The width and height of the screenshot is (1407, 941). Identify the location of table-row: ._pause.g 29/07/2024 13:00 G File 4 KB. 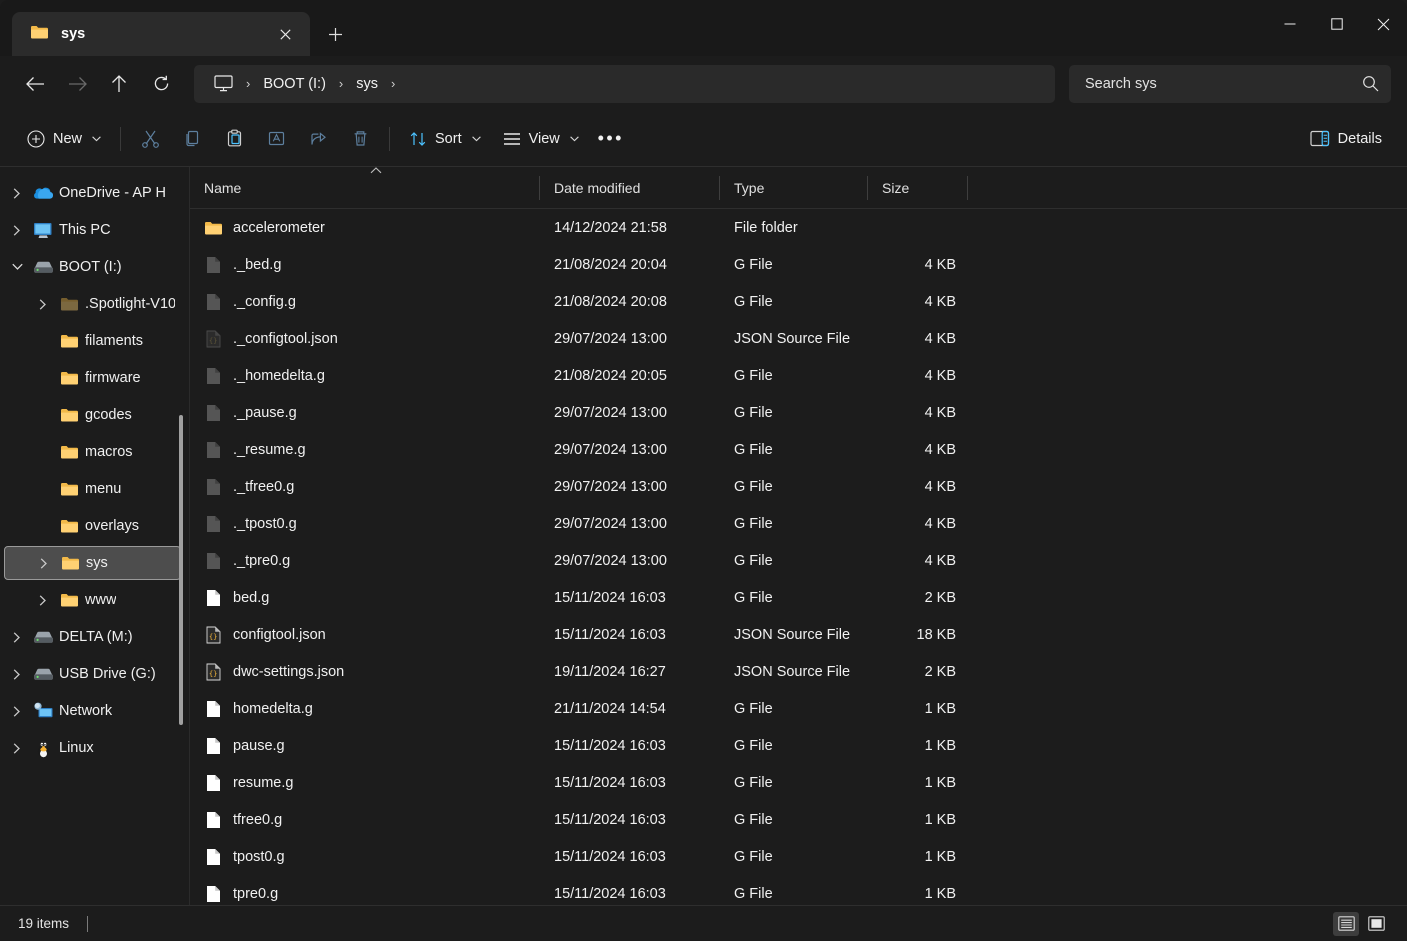
(798, 412).